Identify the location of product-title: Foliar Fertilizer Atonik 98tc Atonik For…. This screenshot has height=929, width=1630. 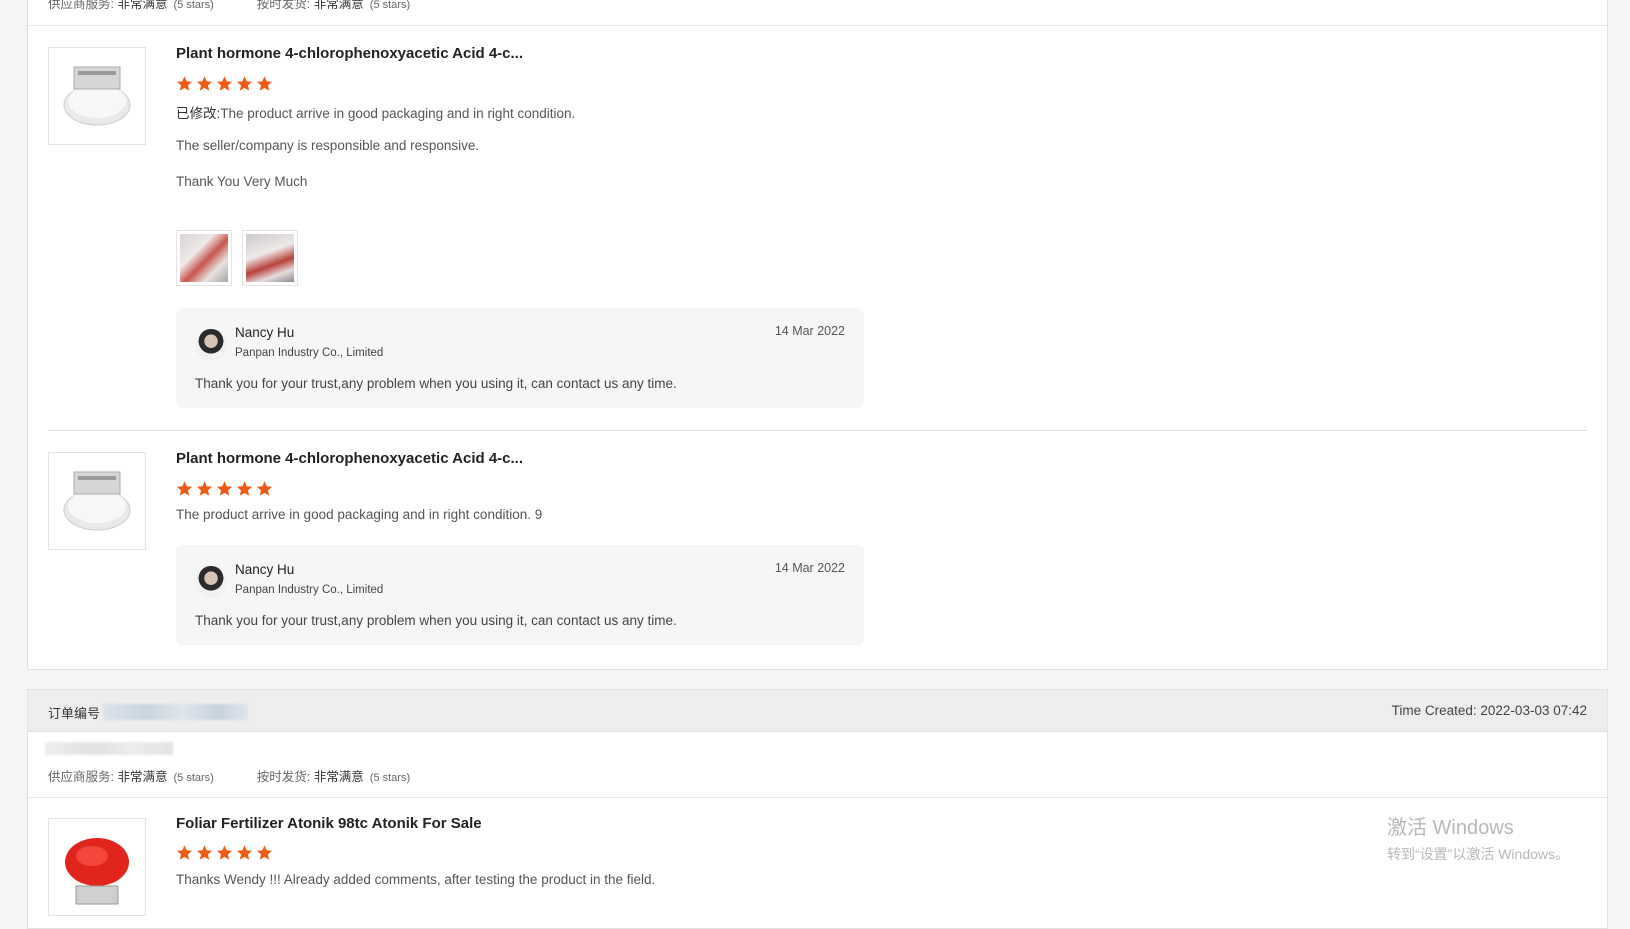
(329, 823).